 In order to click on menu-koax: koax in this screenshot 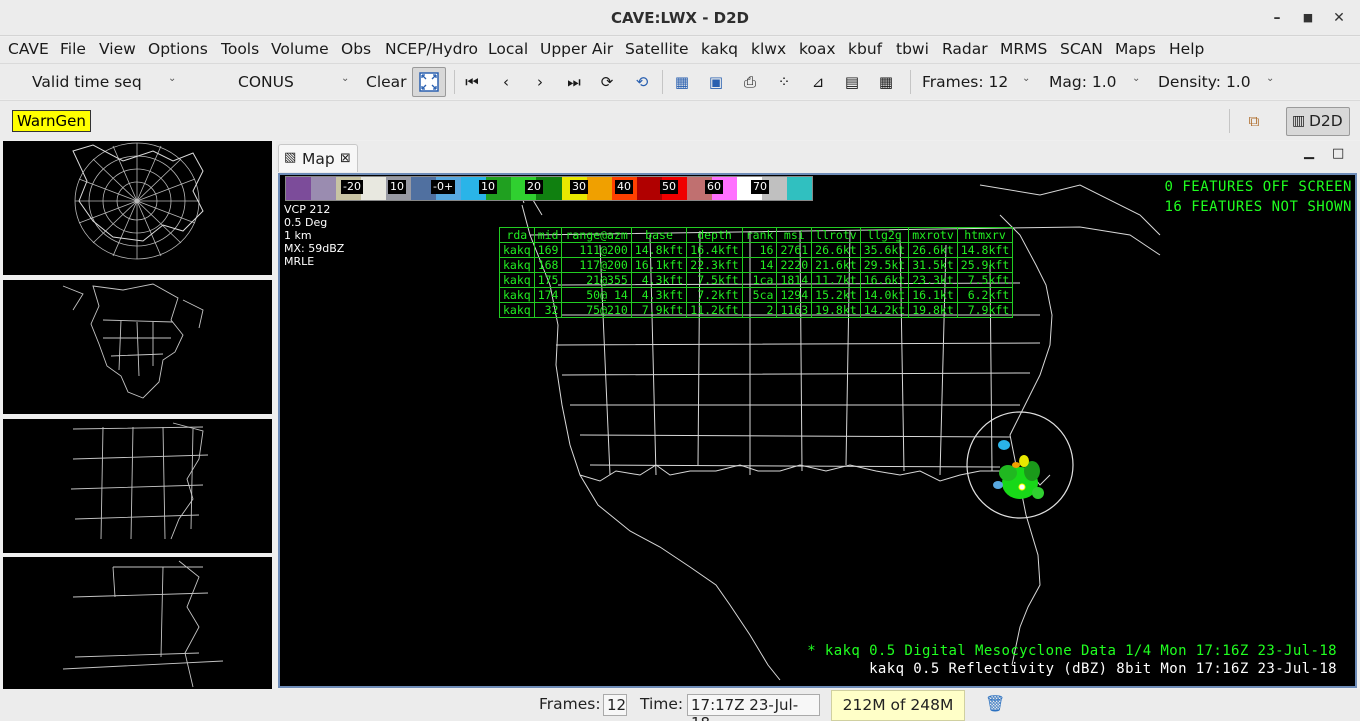, I will do `click(817, 49)`.